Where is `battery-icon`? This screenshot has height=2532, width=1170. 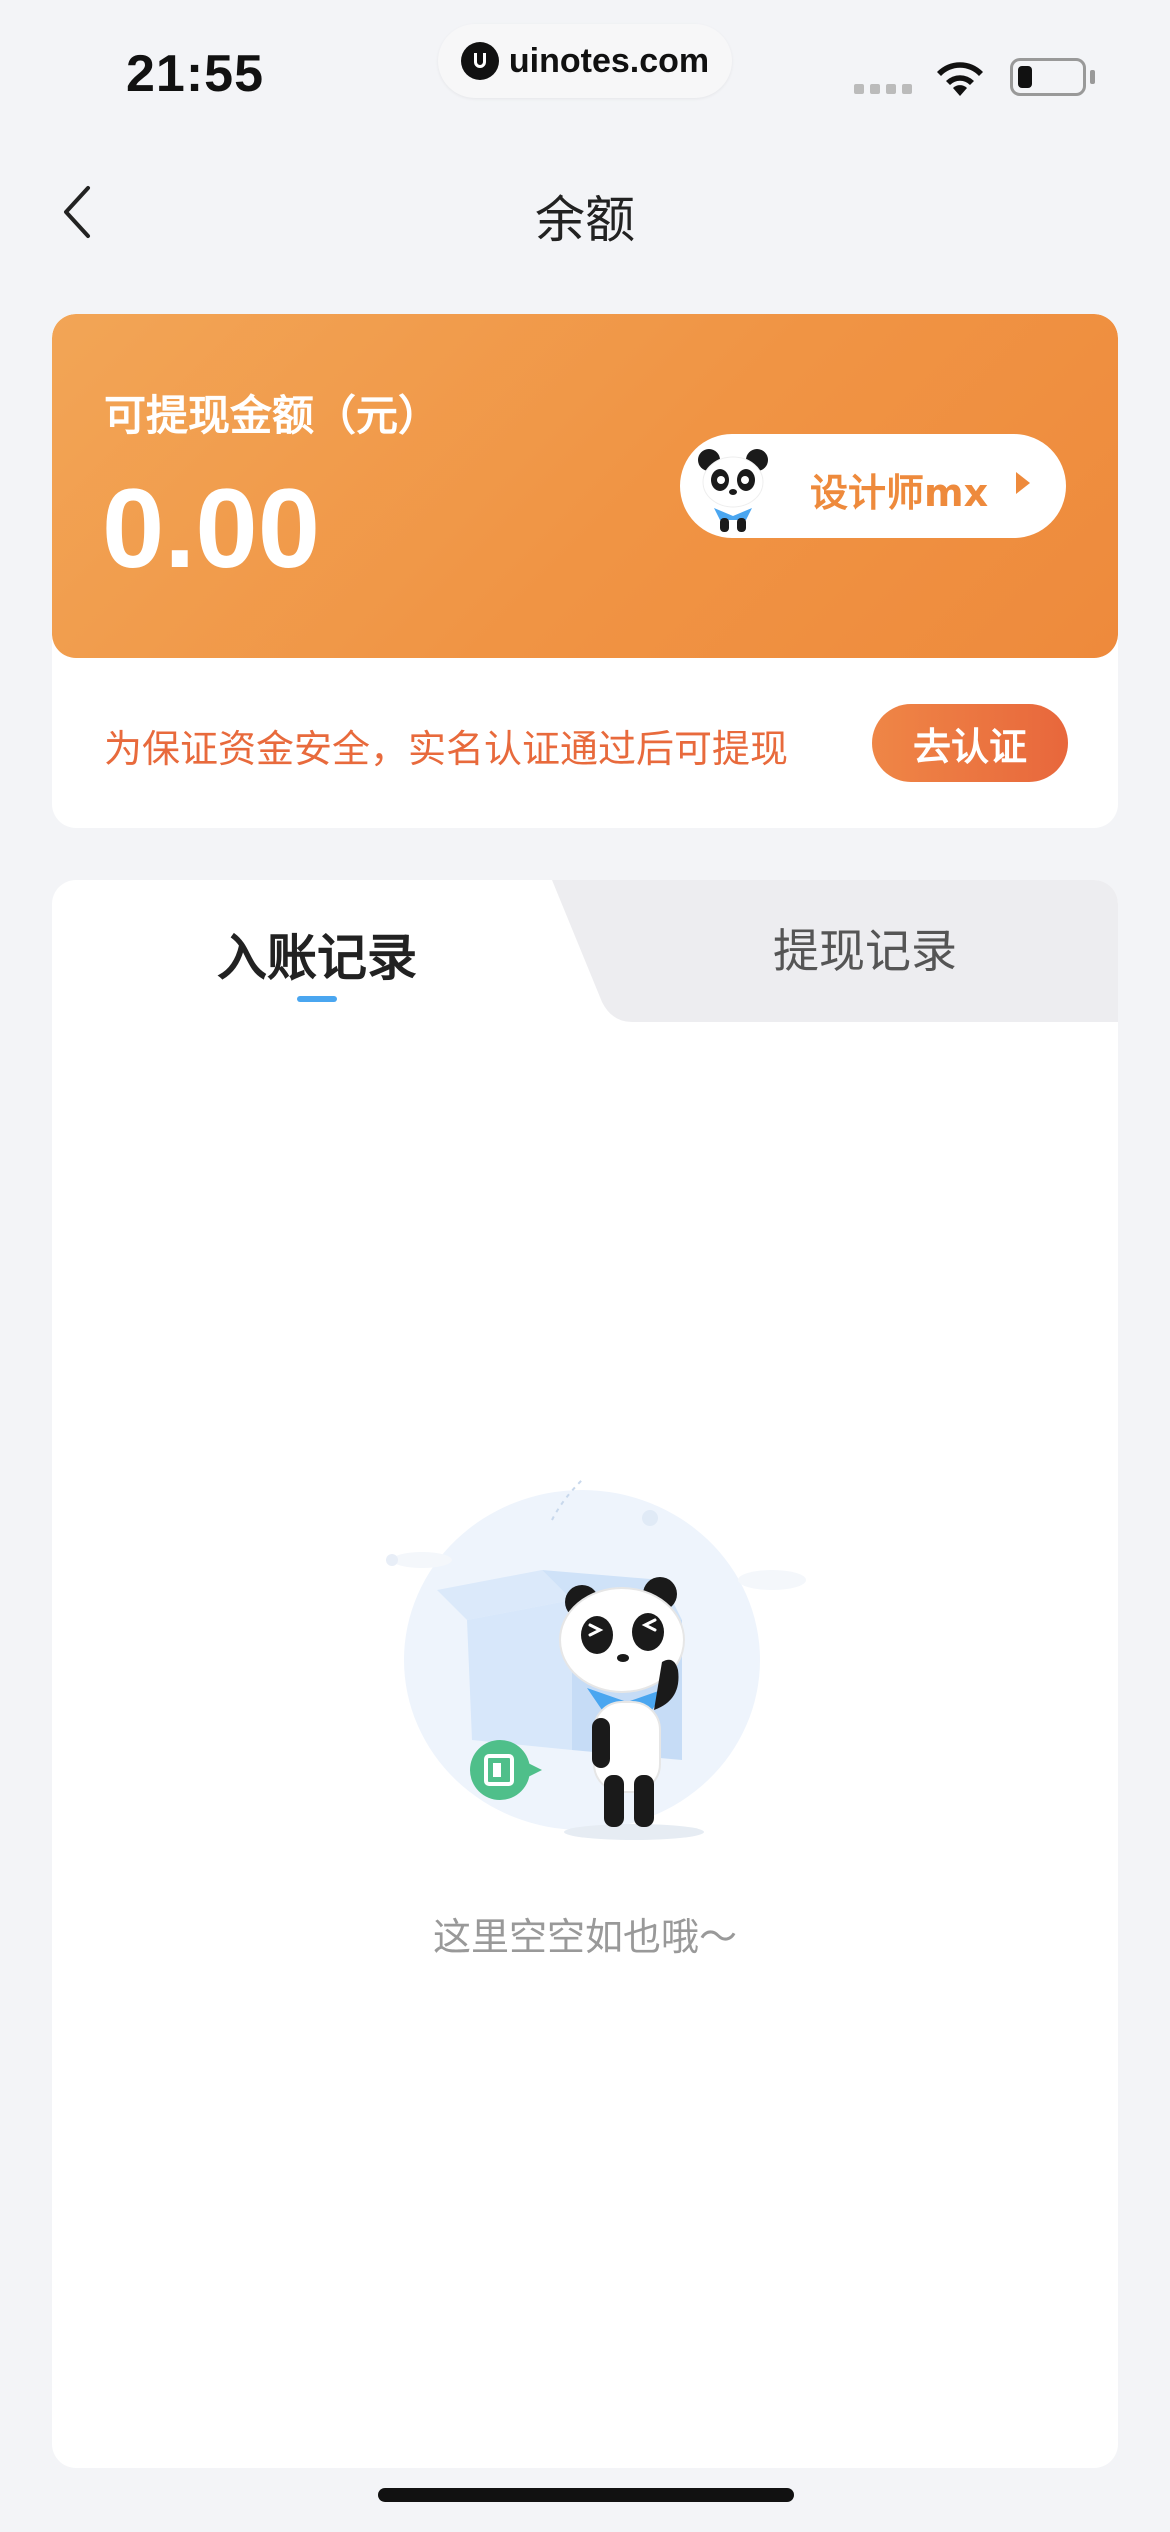 battery-icon is located at coordinates (1048, 77).